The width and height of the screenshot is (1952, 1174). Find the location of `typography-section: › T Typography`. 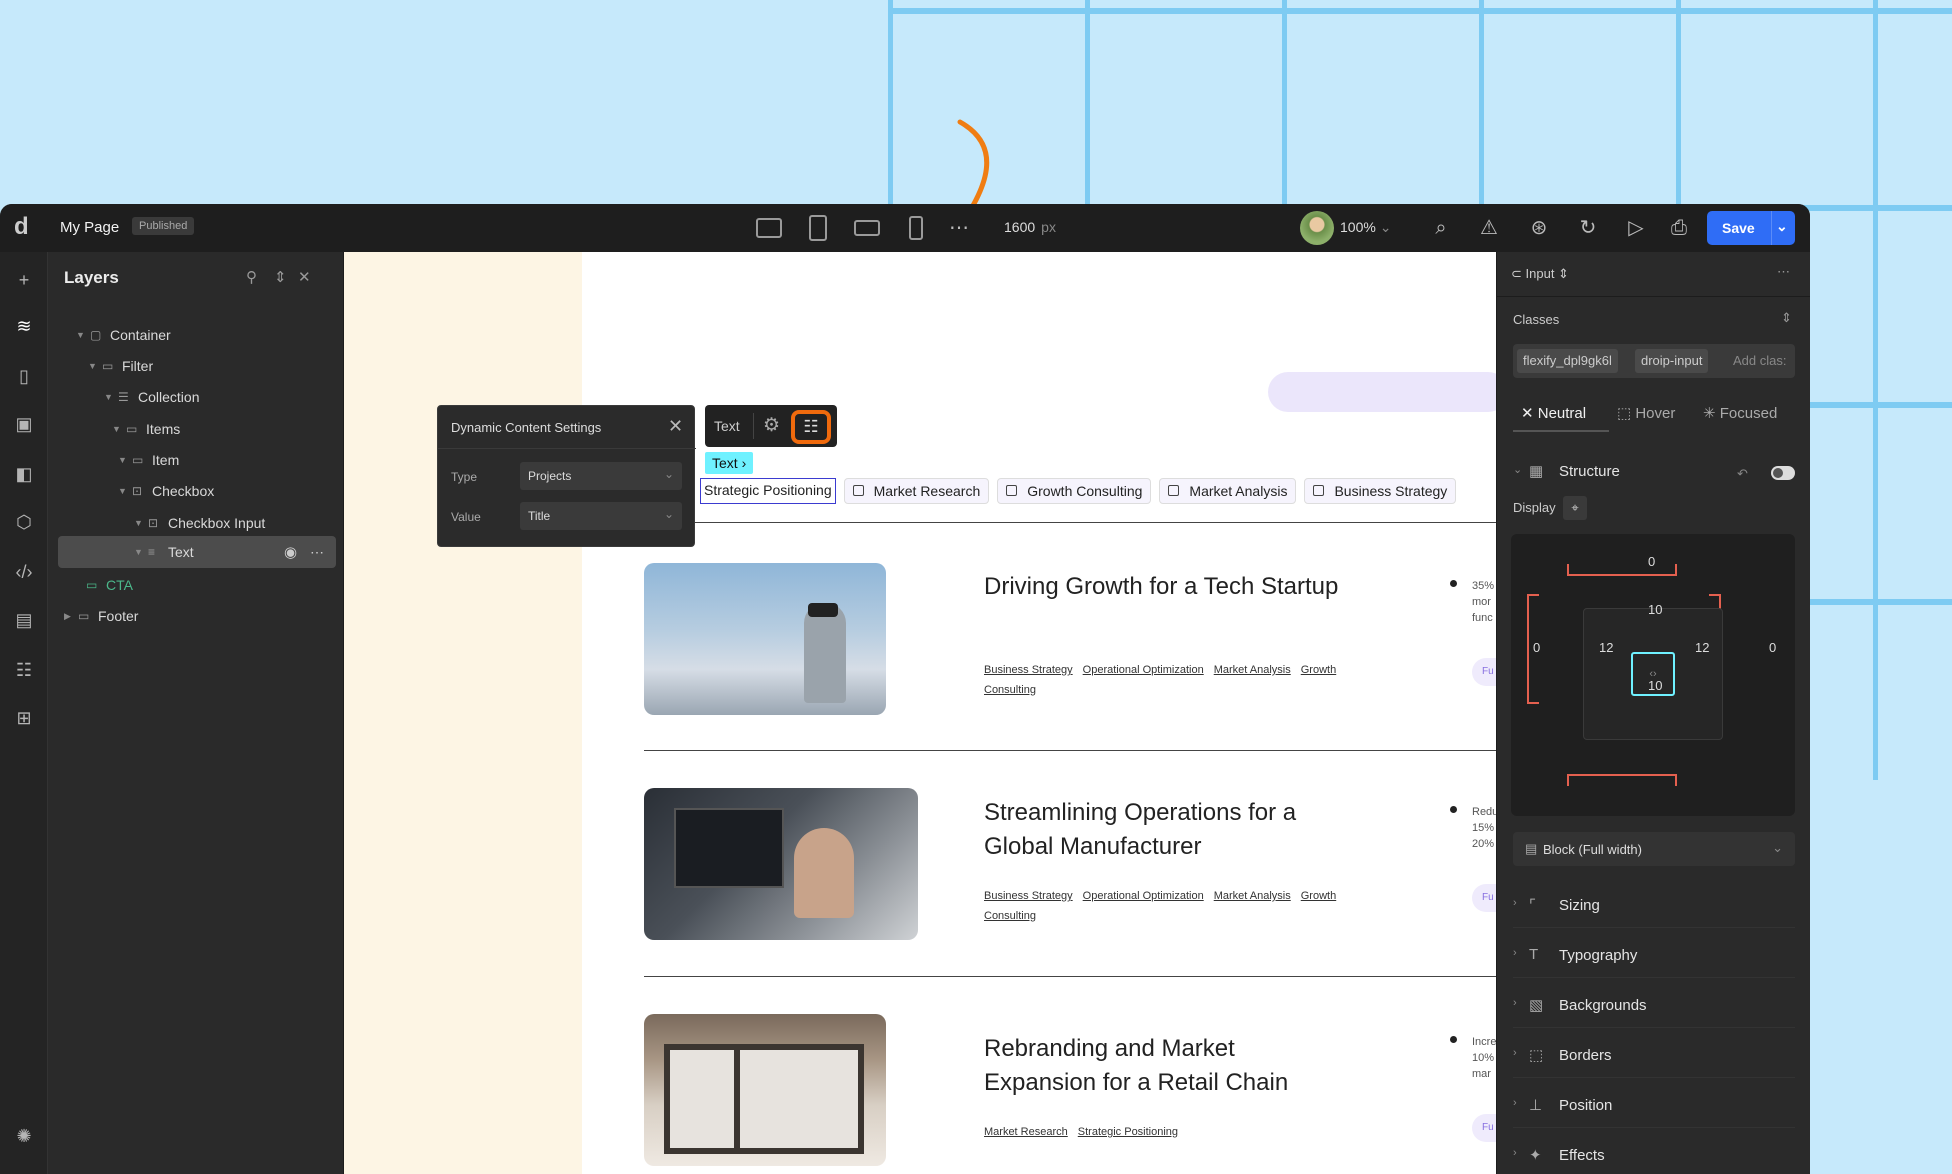

typography-section: › T Typography is located at coordinates (1654, 958).